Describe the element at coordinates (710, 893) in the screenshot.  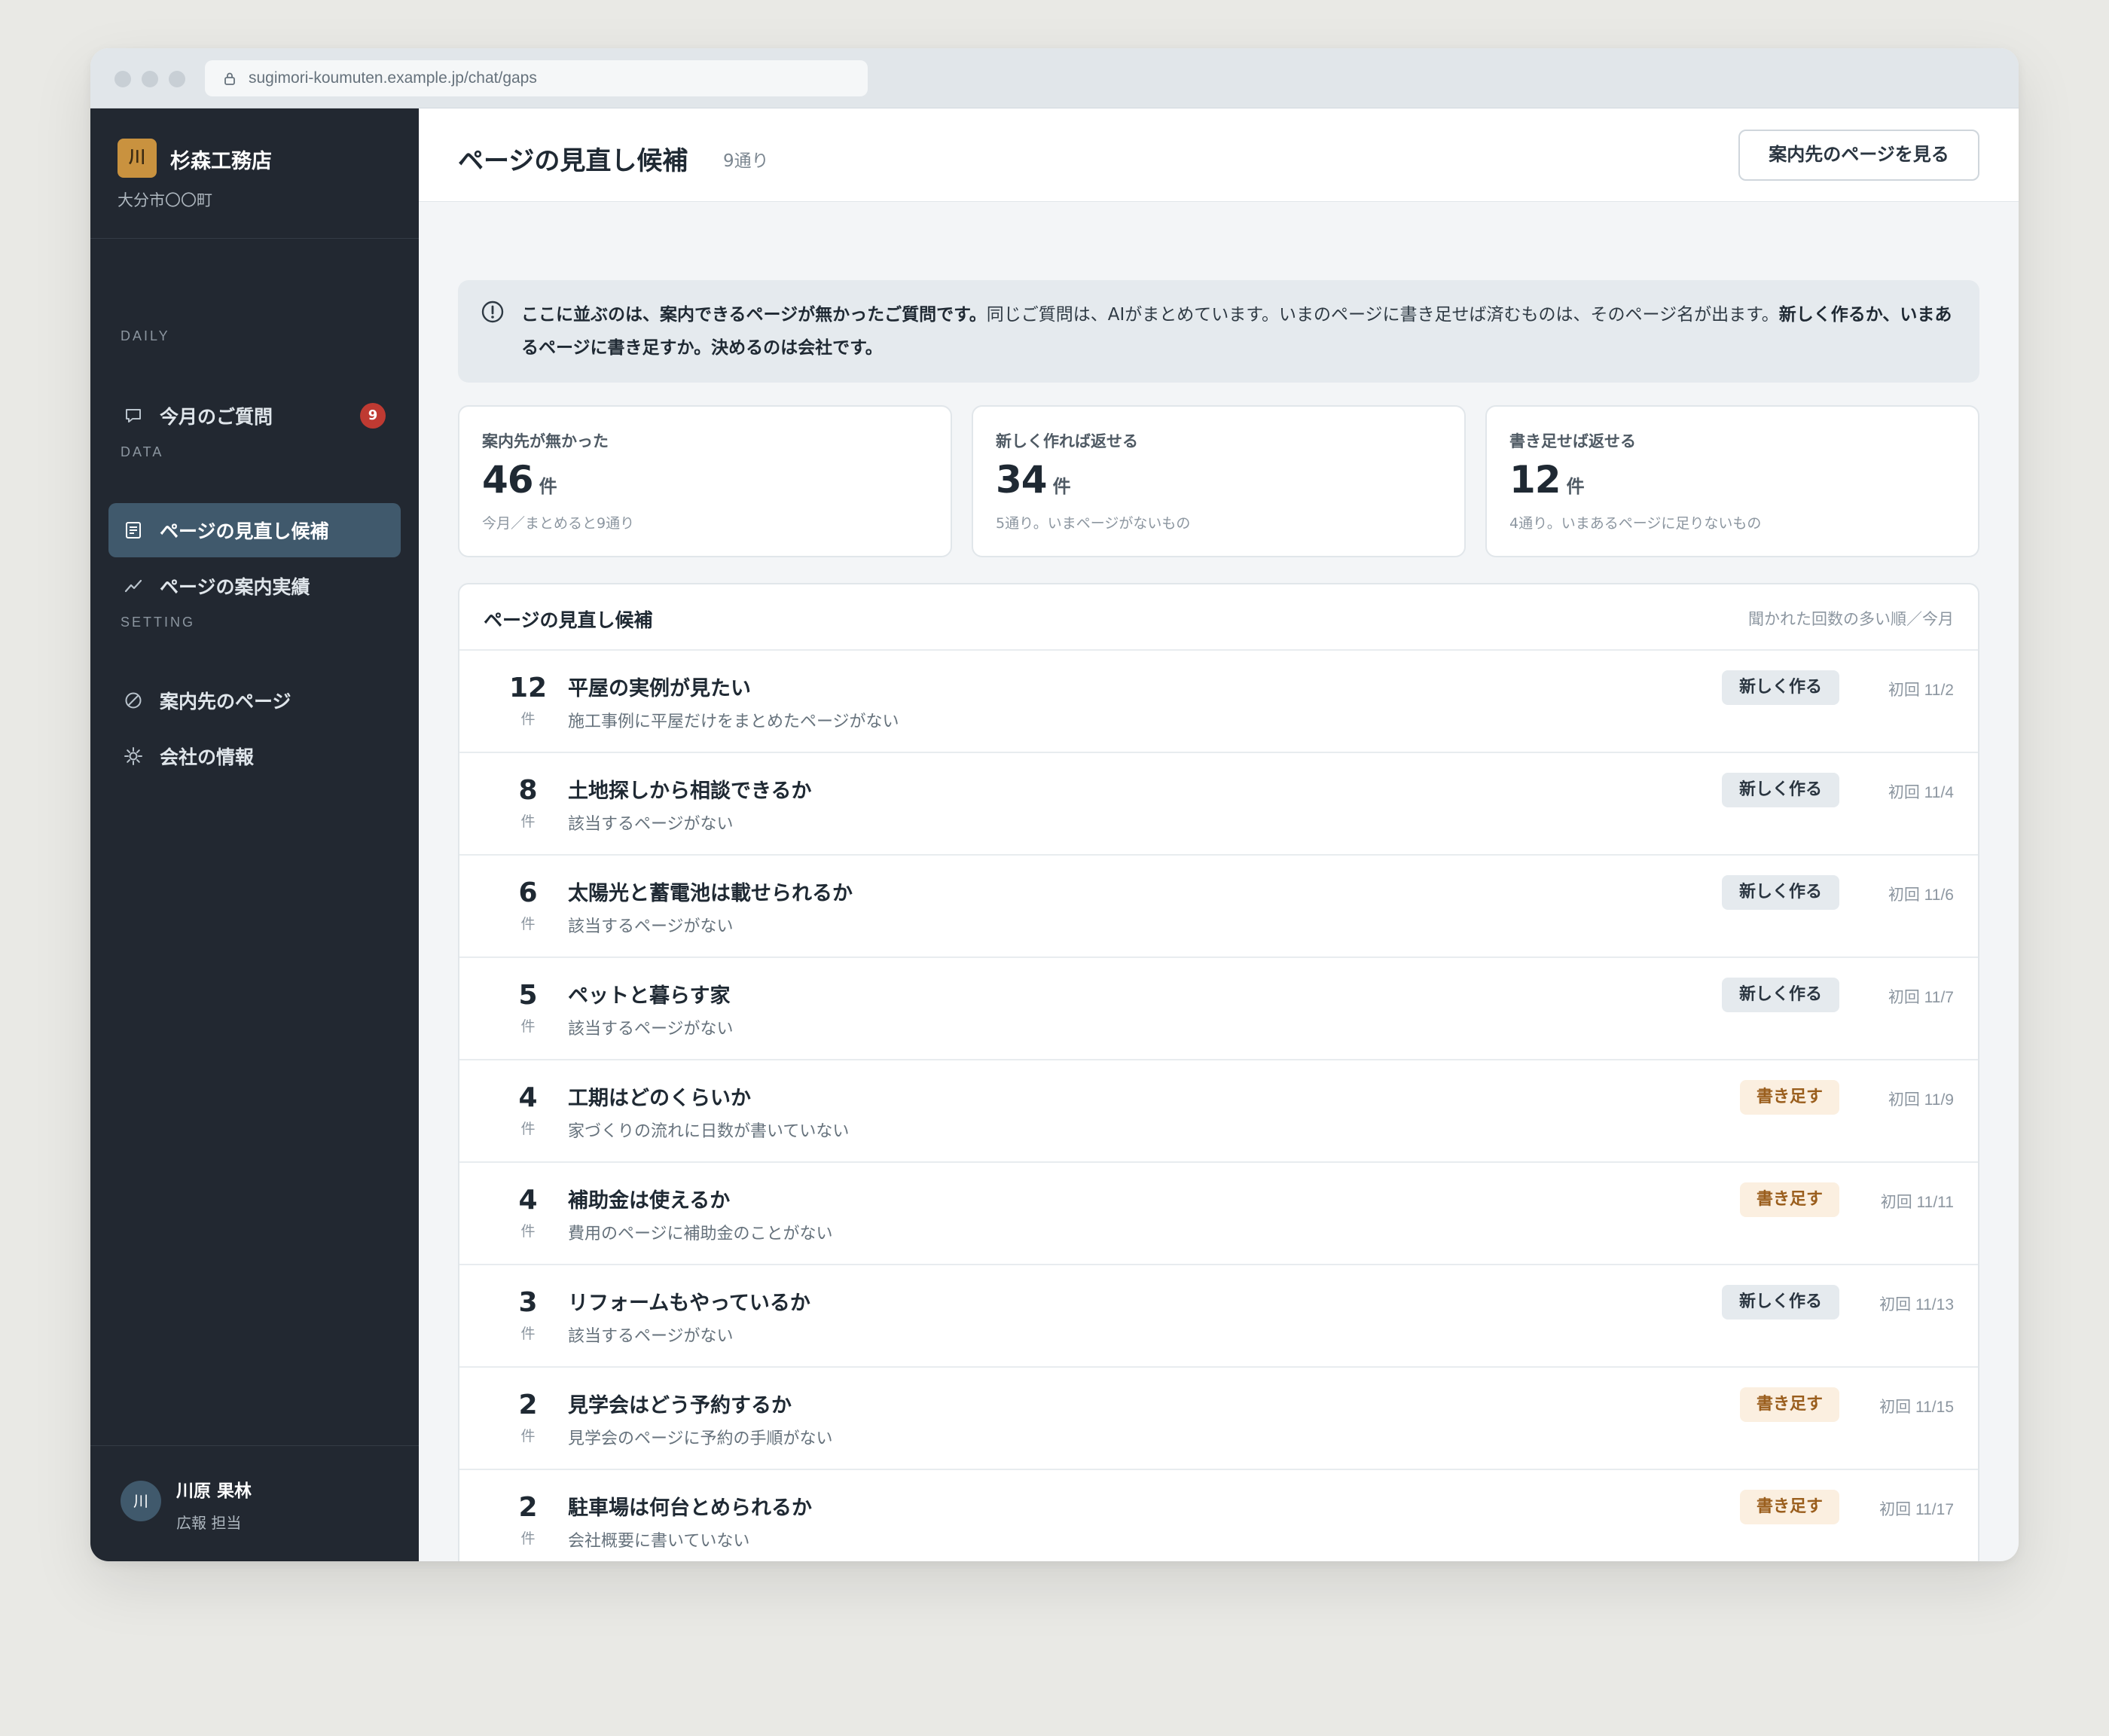
I see `question-title: 太陽光と蓄電池は載せられるか` at that location.